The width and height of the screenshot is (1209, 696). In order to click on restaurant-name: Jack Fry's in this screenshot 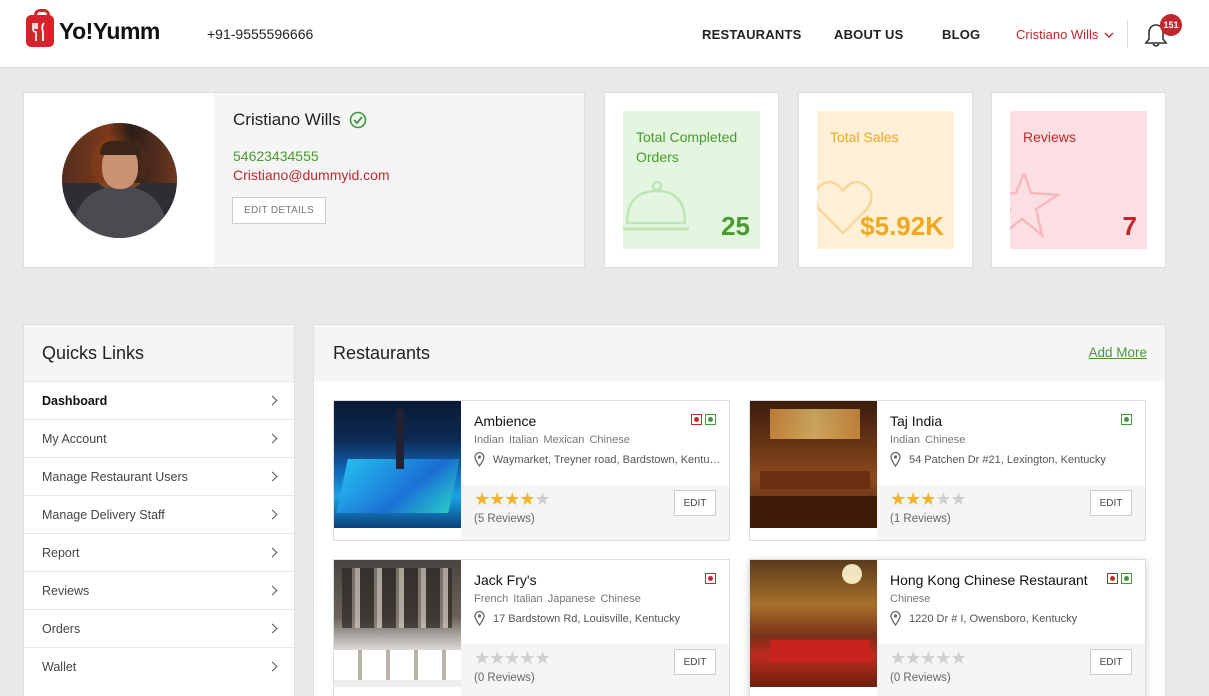, I will do `click(505, 580)`.